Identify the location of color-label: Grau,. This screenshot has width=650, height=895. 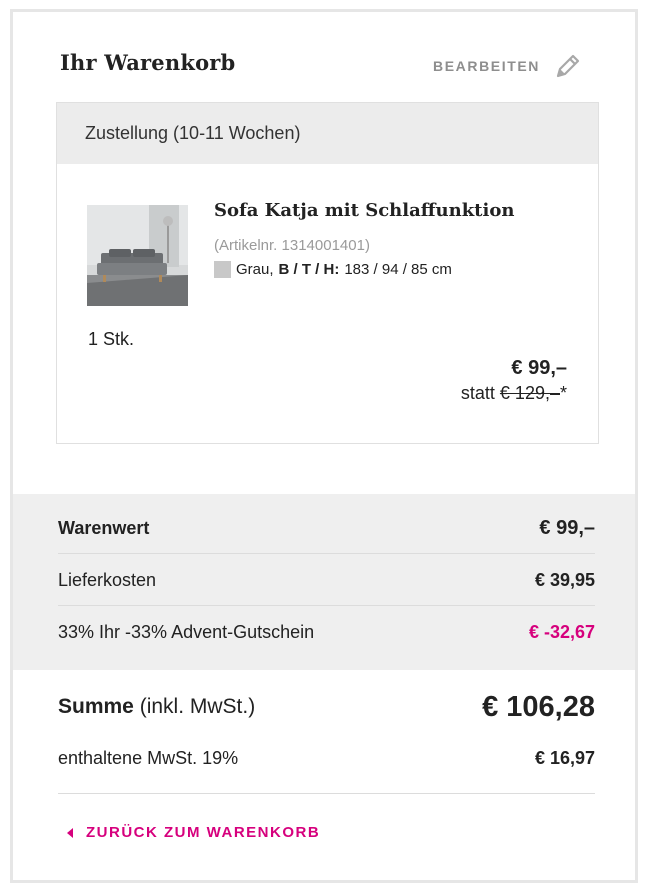
(255, 269).